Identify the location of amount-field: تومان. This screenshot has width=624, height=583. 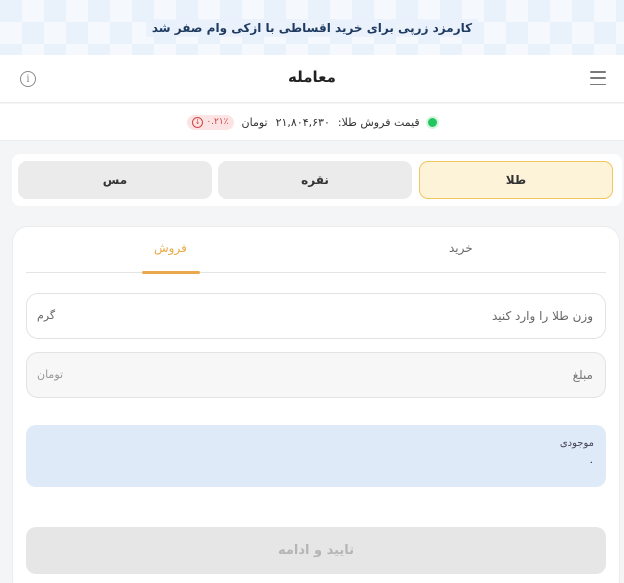
(316, 375).